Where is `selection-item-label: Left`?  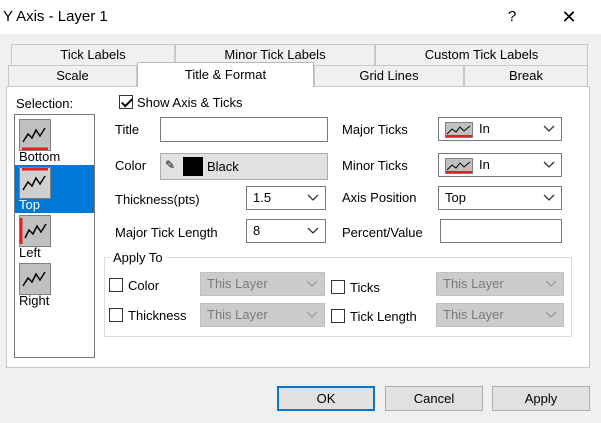 selection-item-label: Left is located at coordinates (30, 252).